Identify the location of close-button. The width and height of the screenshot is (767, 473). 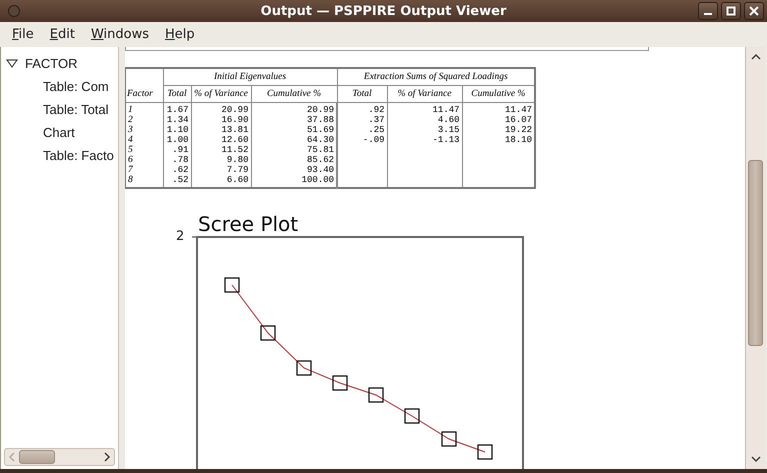
(754, 11).